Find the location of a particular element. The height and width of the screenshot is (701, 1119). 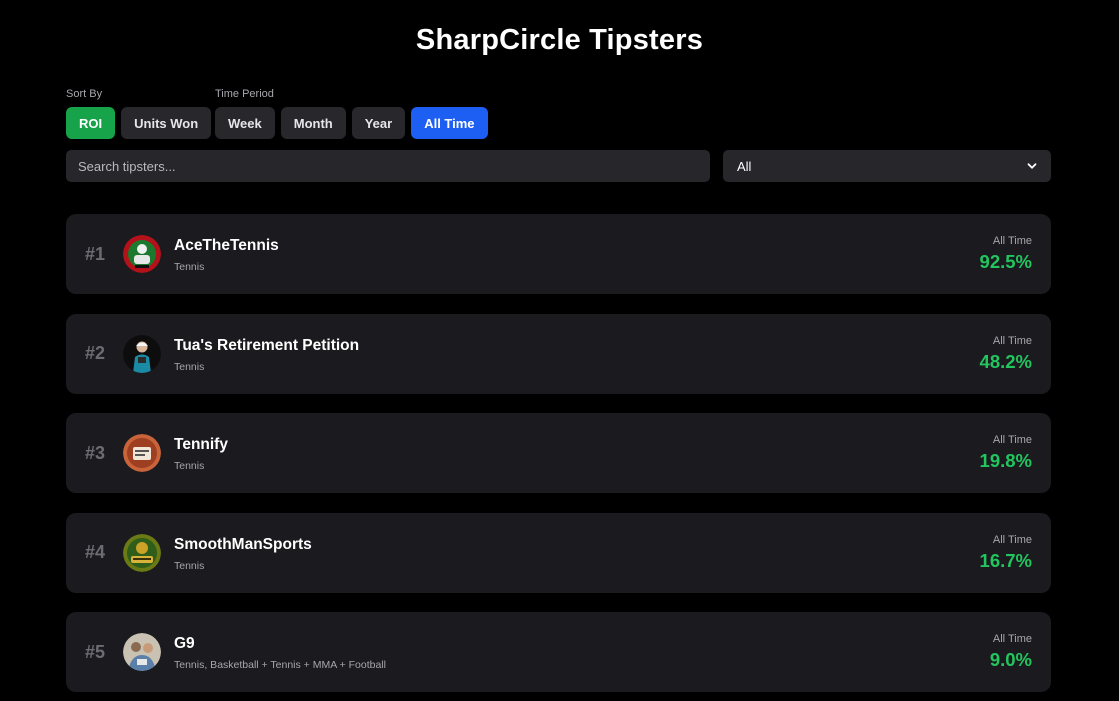

tipster-card: #1 AceTheTennis Tennis All Time 92.5% is located at coordinates (558, 254).